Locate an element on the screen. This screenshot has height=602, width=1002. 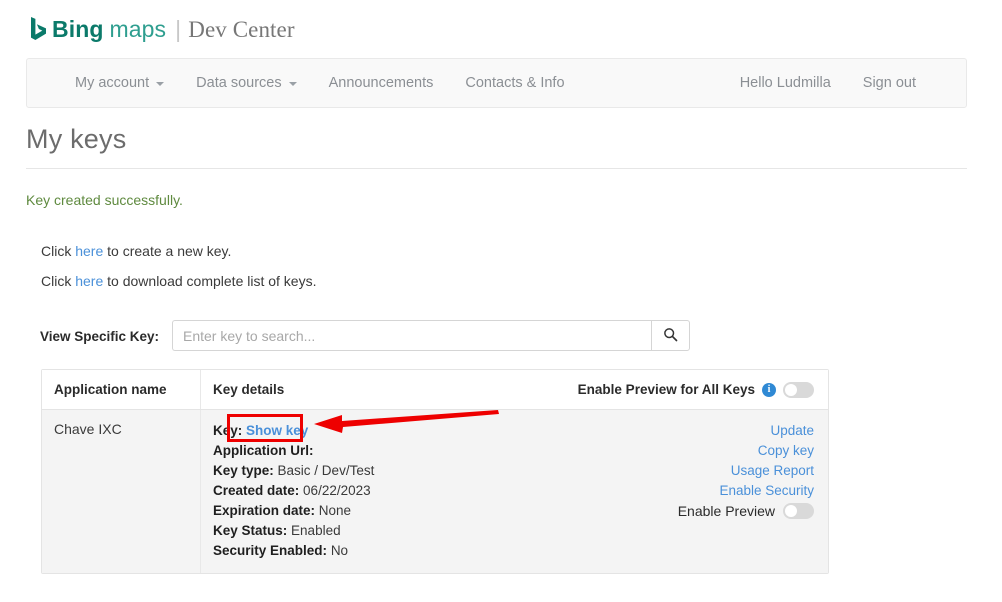
nav-item-my-account-label: My account is located at coordinates (112, 83).